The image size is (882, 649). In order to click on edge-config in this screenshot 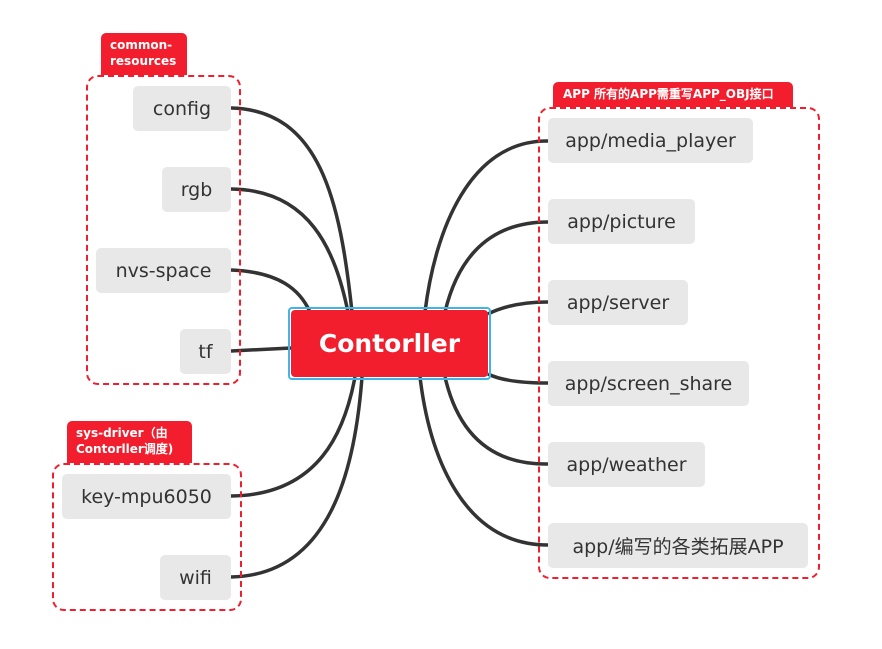, I will do `click(292, 209)`.